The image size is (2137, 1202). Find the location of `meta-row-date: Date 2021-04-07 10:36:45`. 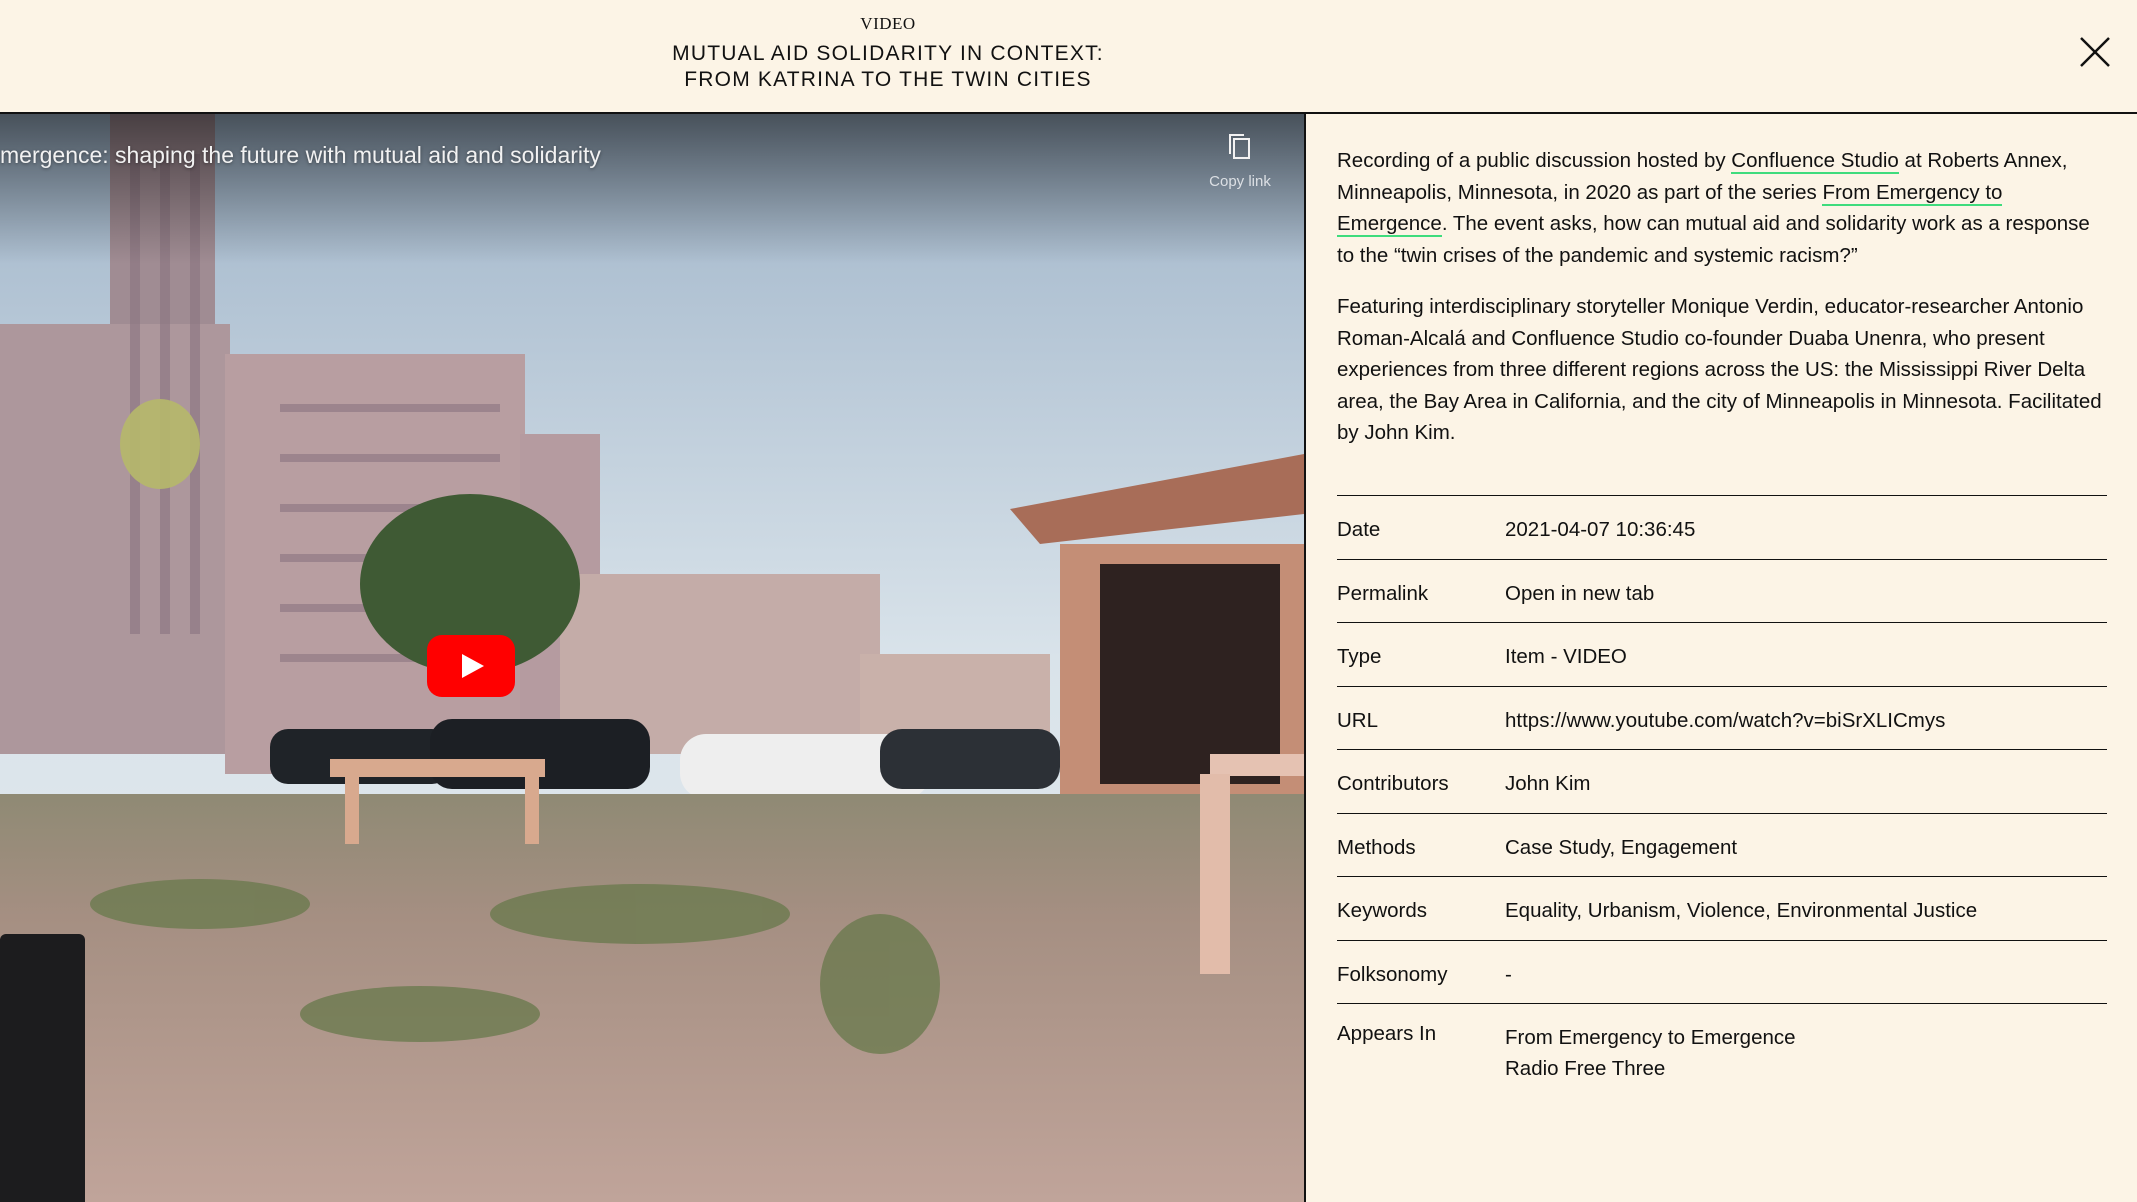

meta-row-date: Date 2021-04-07 10:36:45 is located at coordinates (1722, 527).